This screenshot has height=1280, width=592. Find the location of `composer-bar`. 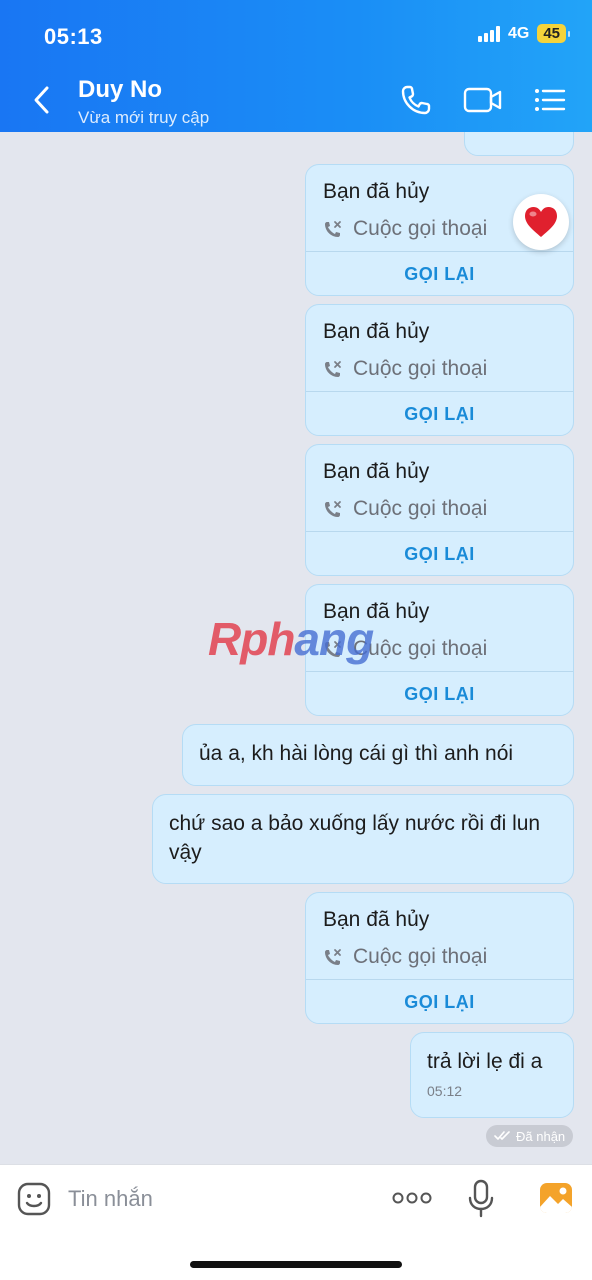

composer-bar is located at coordinates (296, 1222).